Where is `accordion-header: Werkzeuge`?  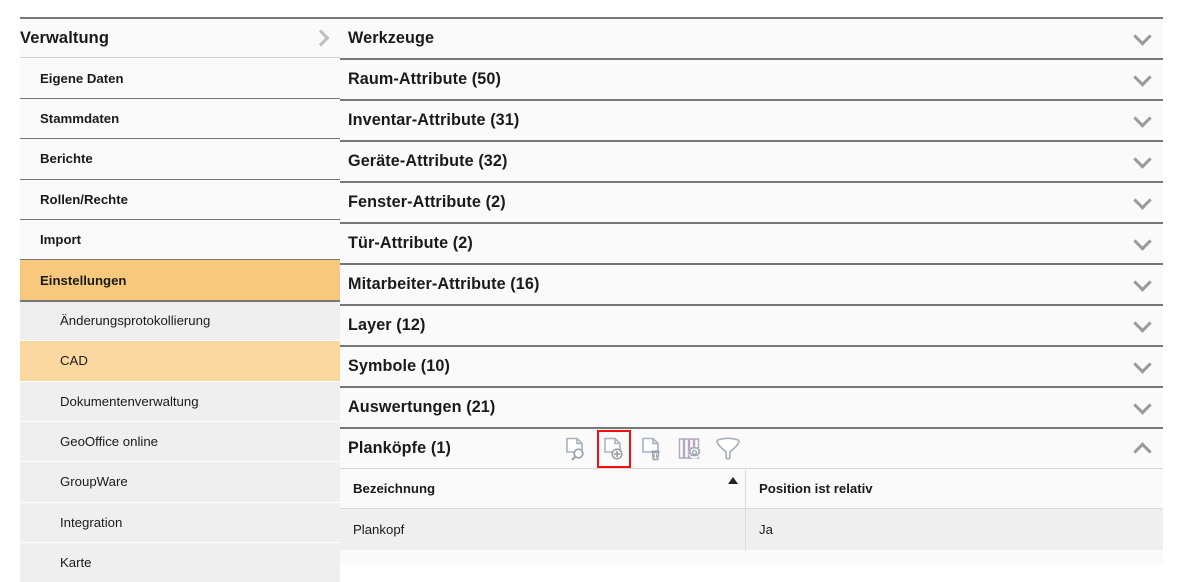
accordion-header: Werkzeuge is located at coordinates (751, 38).